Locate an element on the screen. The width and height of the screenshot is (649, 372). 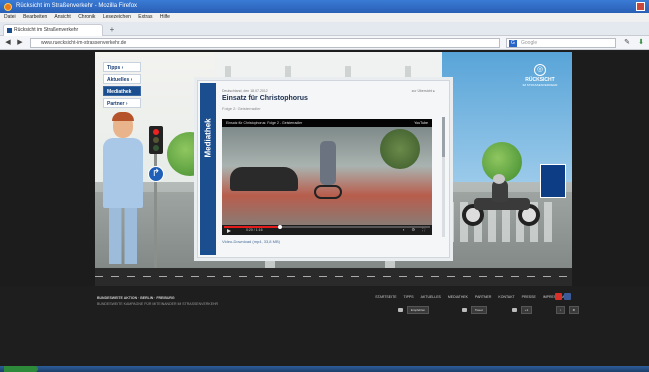
url-bar: www.ruecksicht-im-strassenverkehr.de is located at coordinates (265, 43).